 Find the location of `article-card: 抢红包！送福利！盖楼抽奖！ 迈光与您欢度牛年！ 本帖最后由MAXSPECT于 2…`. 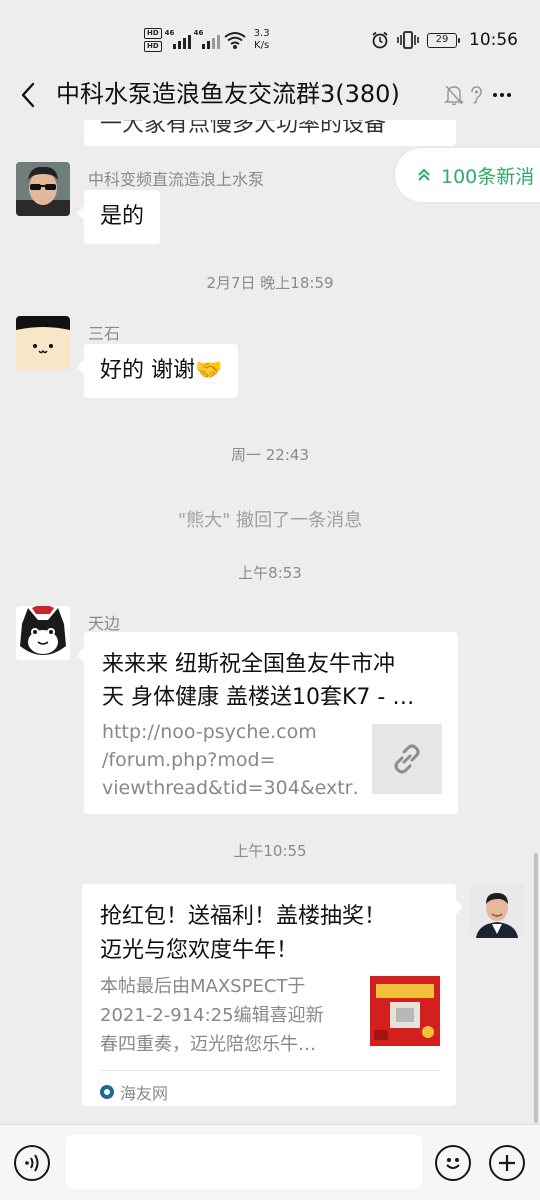

article-card: 抢红包！送福利！盖楼抽奖！ 迈光与您欢度牛年！ 本帖最后由MAXSPECT于 2… is located at coordinates (272, 995).